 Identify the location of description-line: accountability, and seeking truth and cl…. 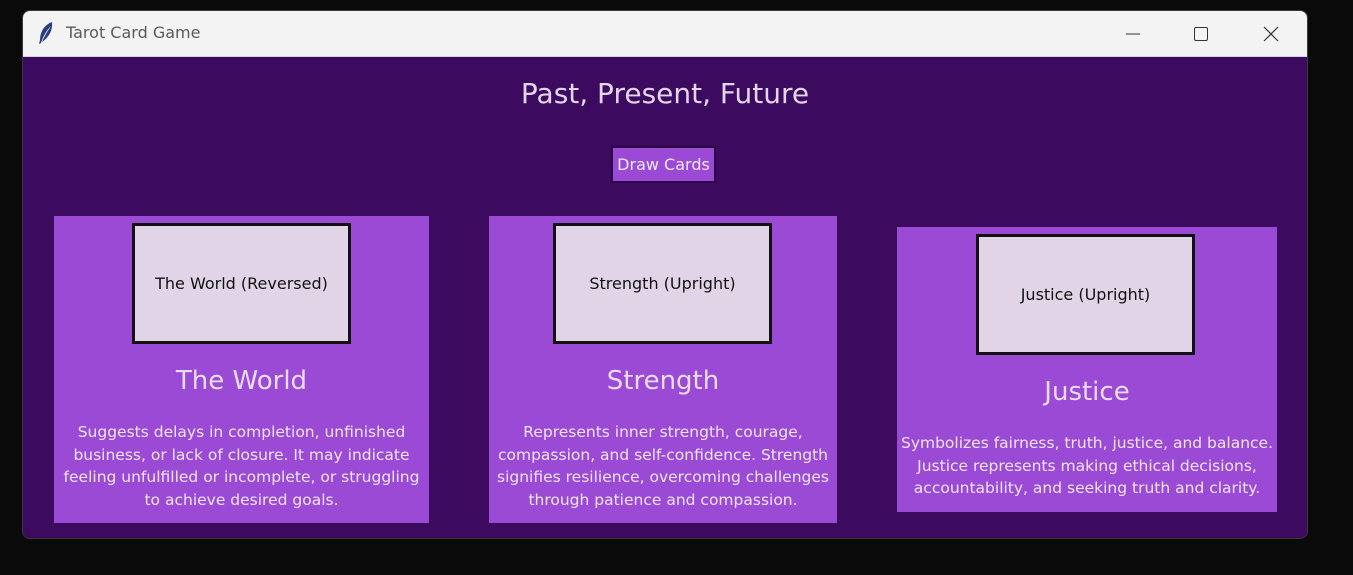
(1087, 488).